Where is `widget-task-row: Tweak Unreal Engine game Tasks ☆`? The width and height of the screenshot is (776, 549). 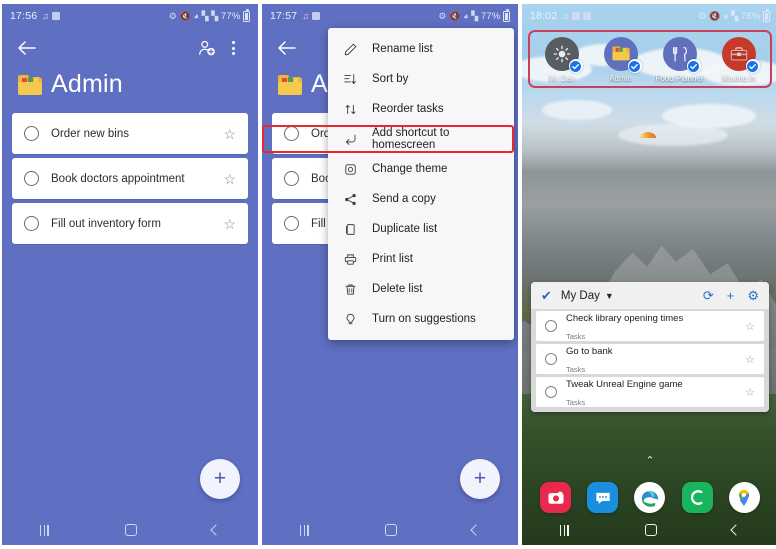 widget-task-row: Tweak Unreal Engine game Tasks ☆ is located at coordinates (650, 392).